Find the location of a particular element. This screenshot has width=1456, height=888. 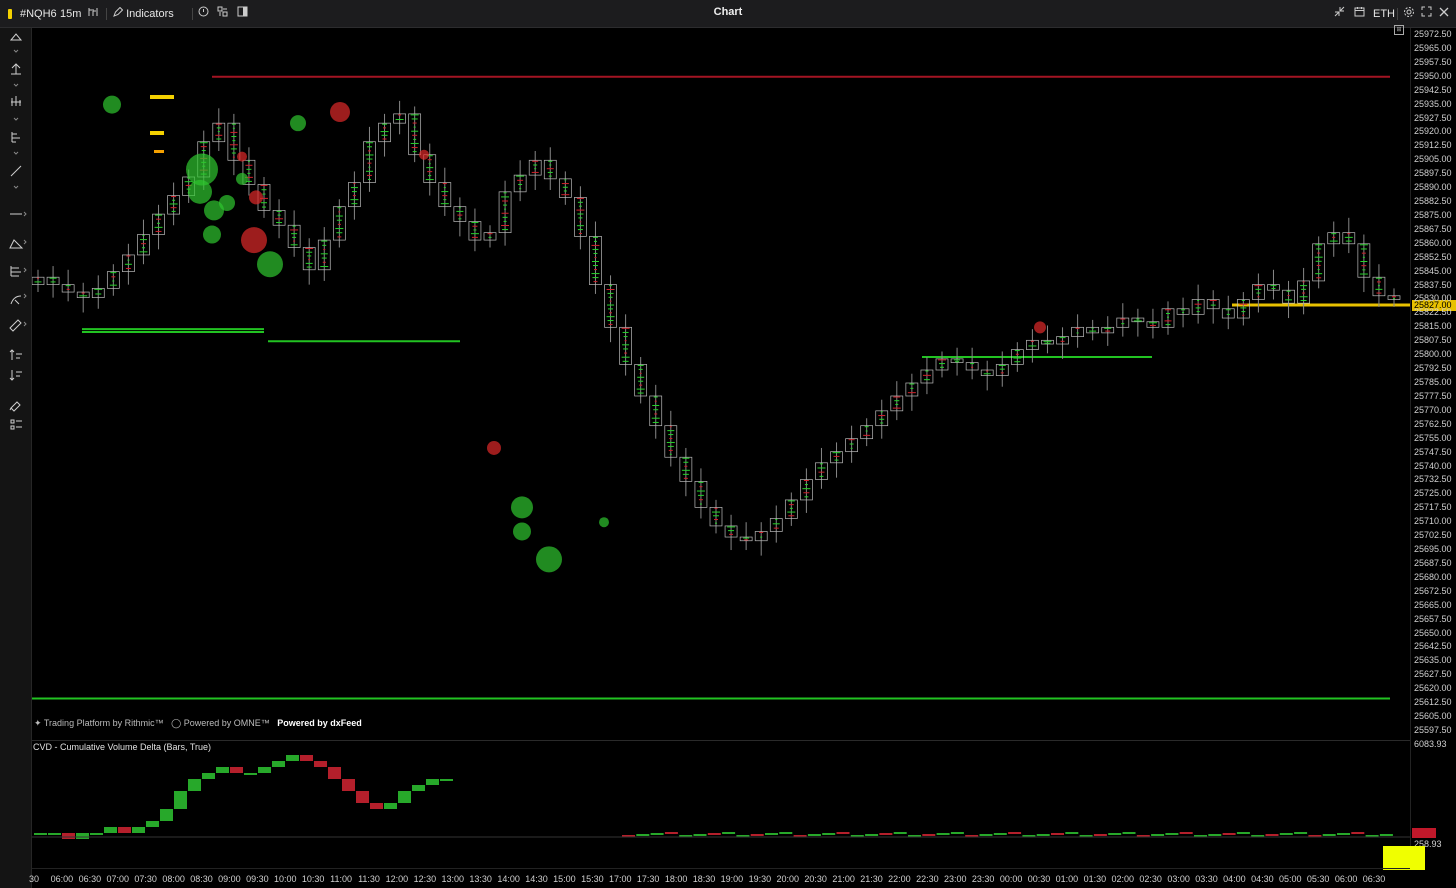

hline-icon is located at coordinates (18, 214).